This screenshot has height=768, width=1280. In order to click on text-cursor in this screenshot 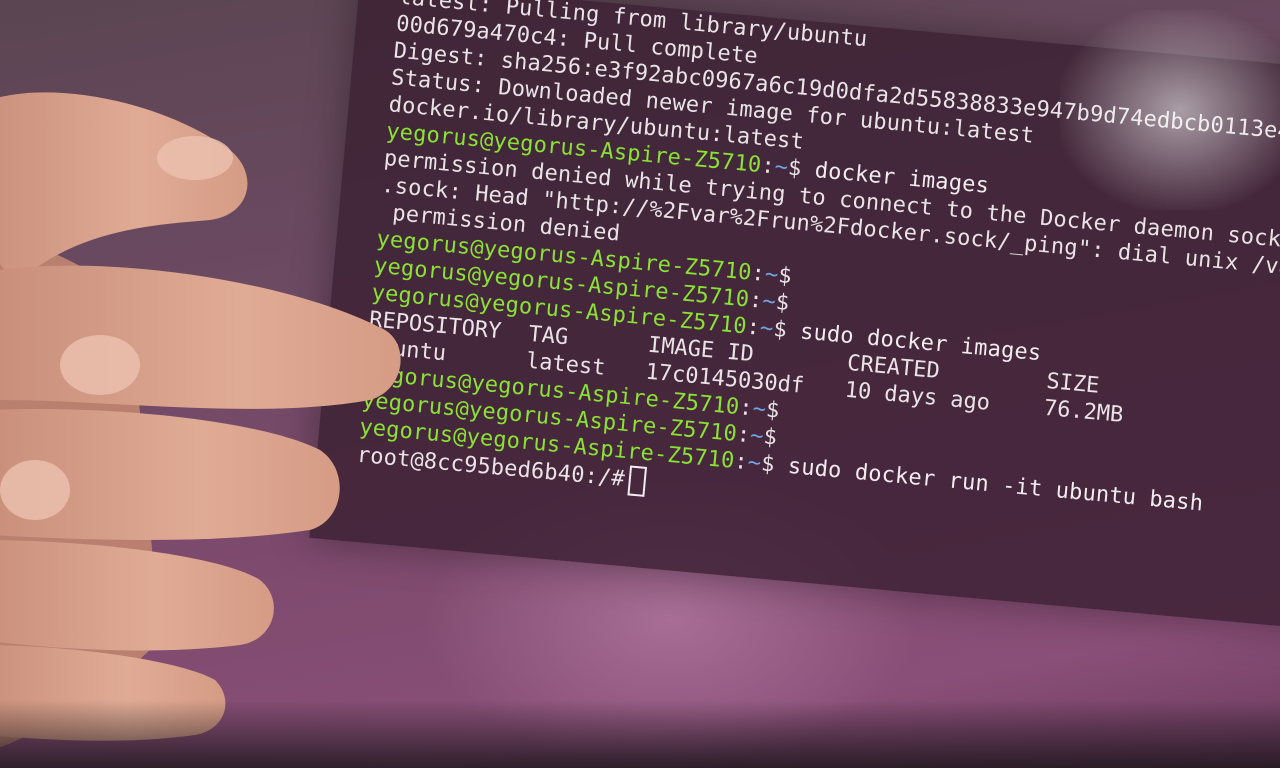, I will do `click(637, 481)`.